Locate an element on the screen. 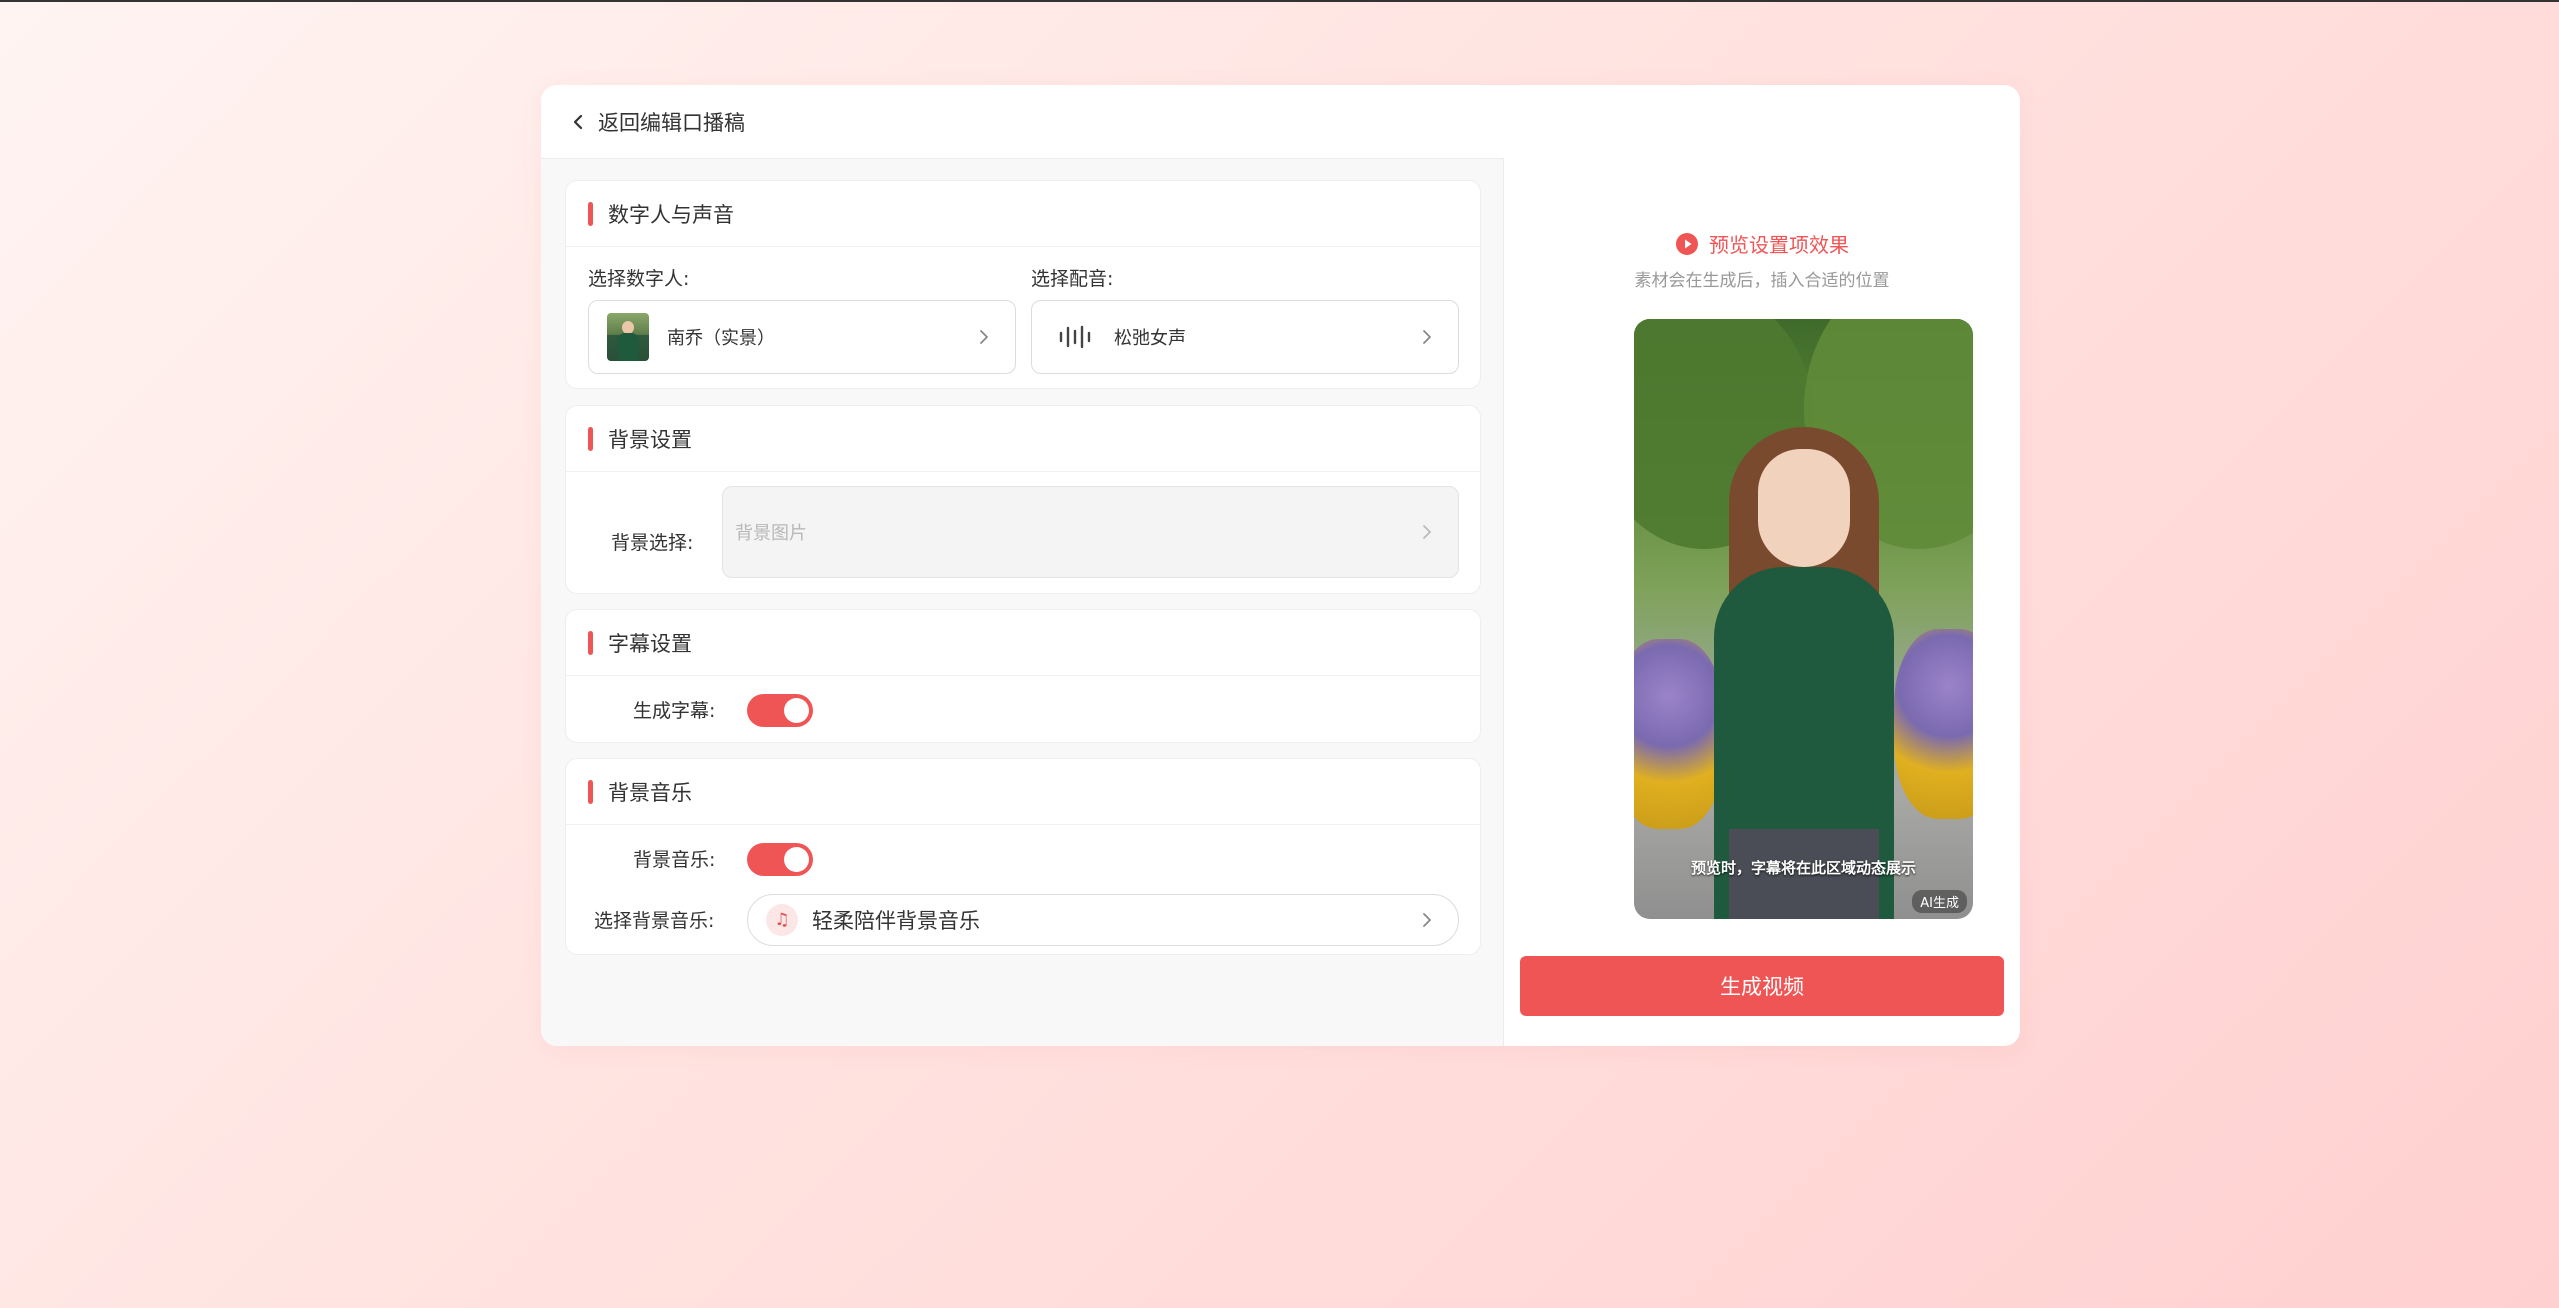 Image resolution: width=2559 pixels, height=1308 pixels. section-header: 背景音乐 is located at coordinates (1023, 792).